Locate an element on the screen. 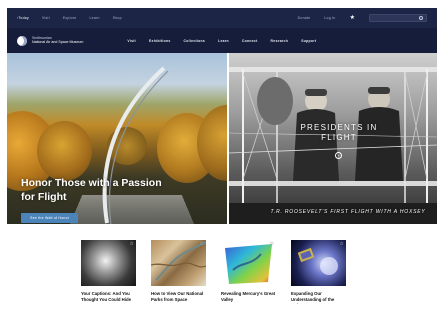 The height and width of the screenshot is (314, 442). utility-right: Donate Log In ★ is located at coordinates (362, 18).